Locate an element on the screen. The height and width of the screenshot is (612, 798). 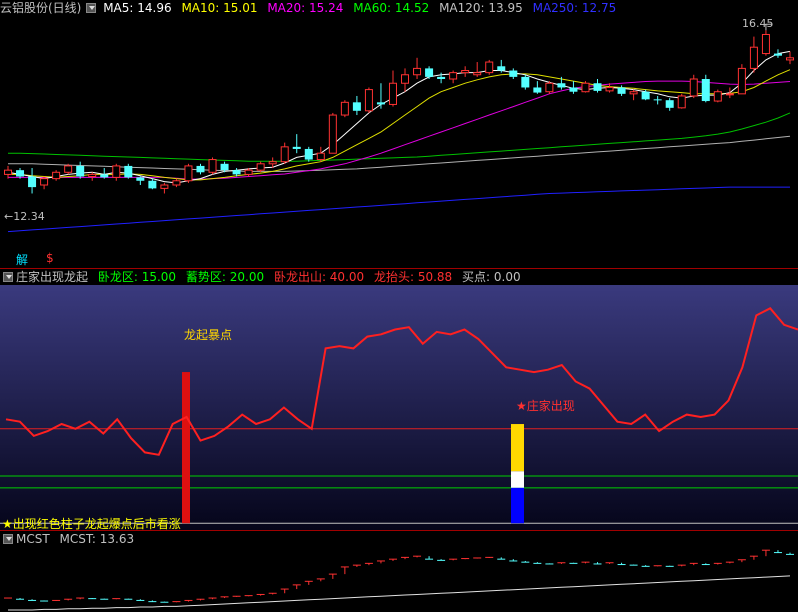
mcst-base-line is located at coordinates (399, 593).